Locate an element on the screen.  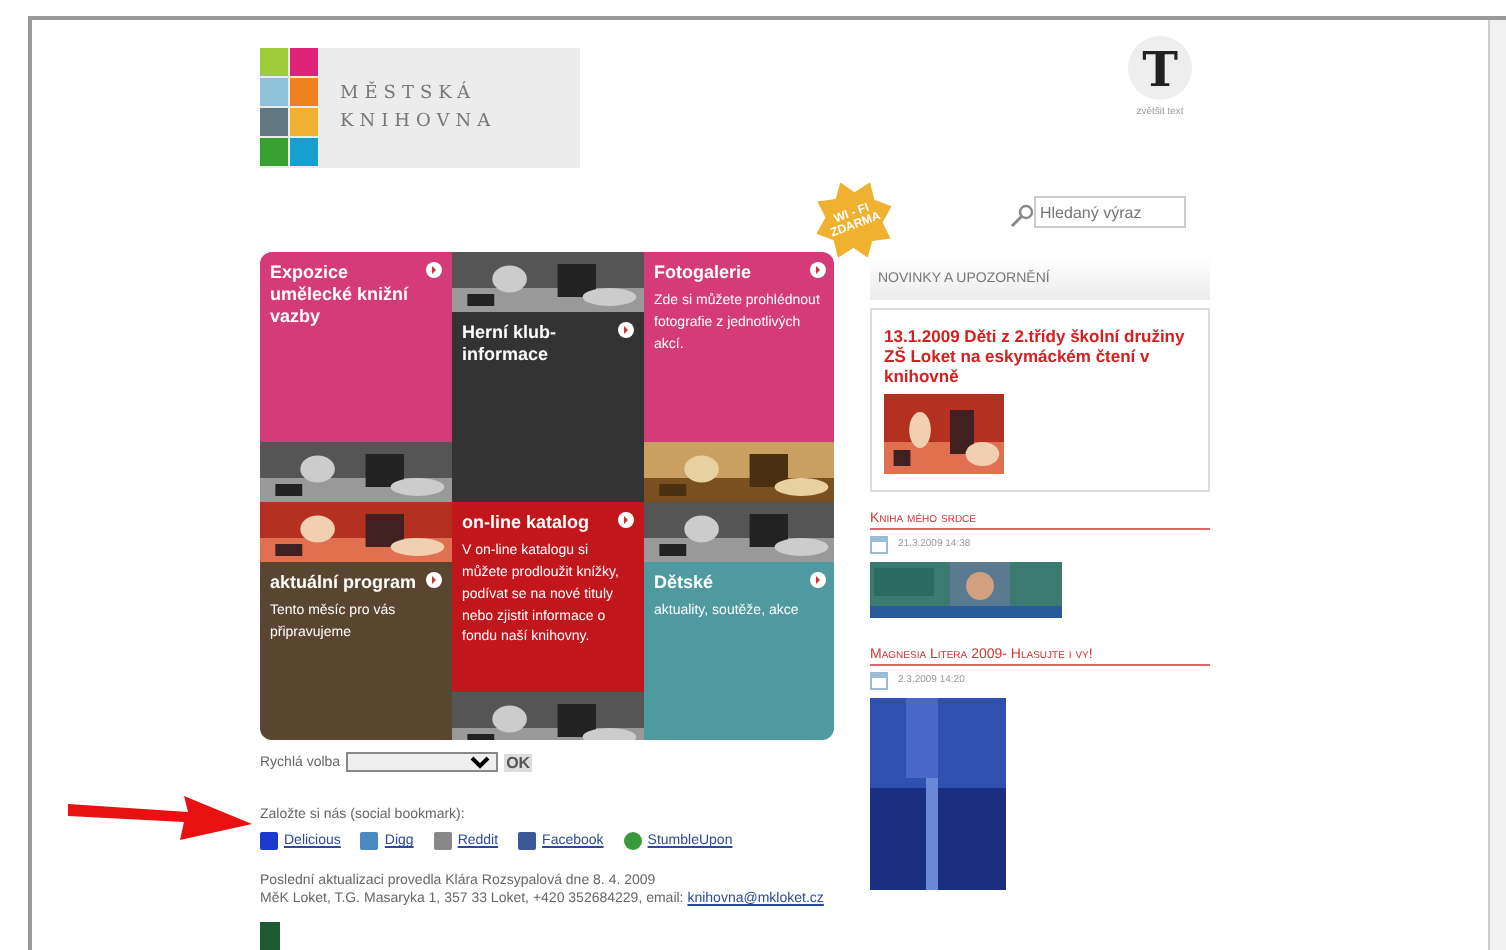
badge-icon is located at coordinates (270, 936).